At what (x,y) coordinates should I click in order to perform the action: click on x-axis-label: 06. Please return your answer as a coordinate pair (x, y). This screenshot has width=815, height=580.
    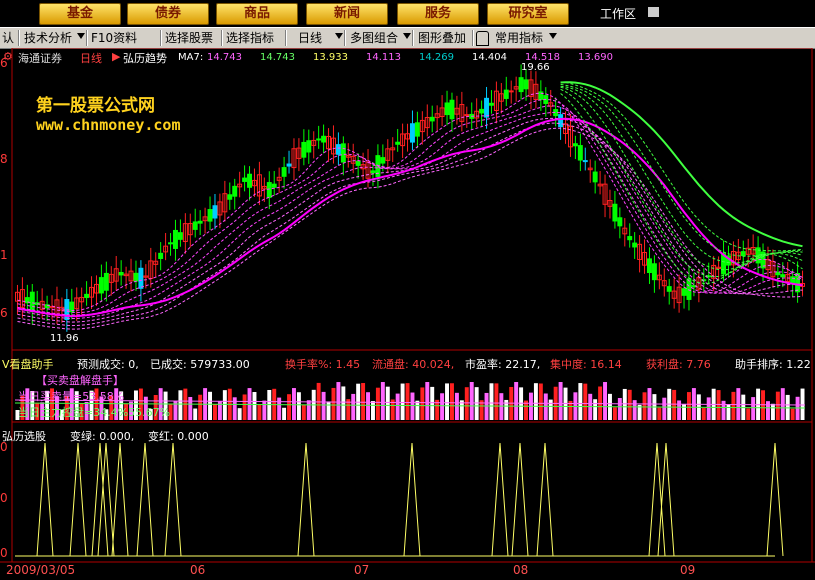
    Looking at the image, I should click on (198, 570).